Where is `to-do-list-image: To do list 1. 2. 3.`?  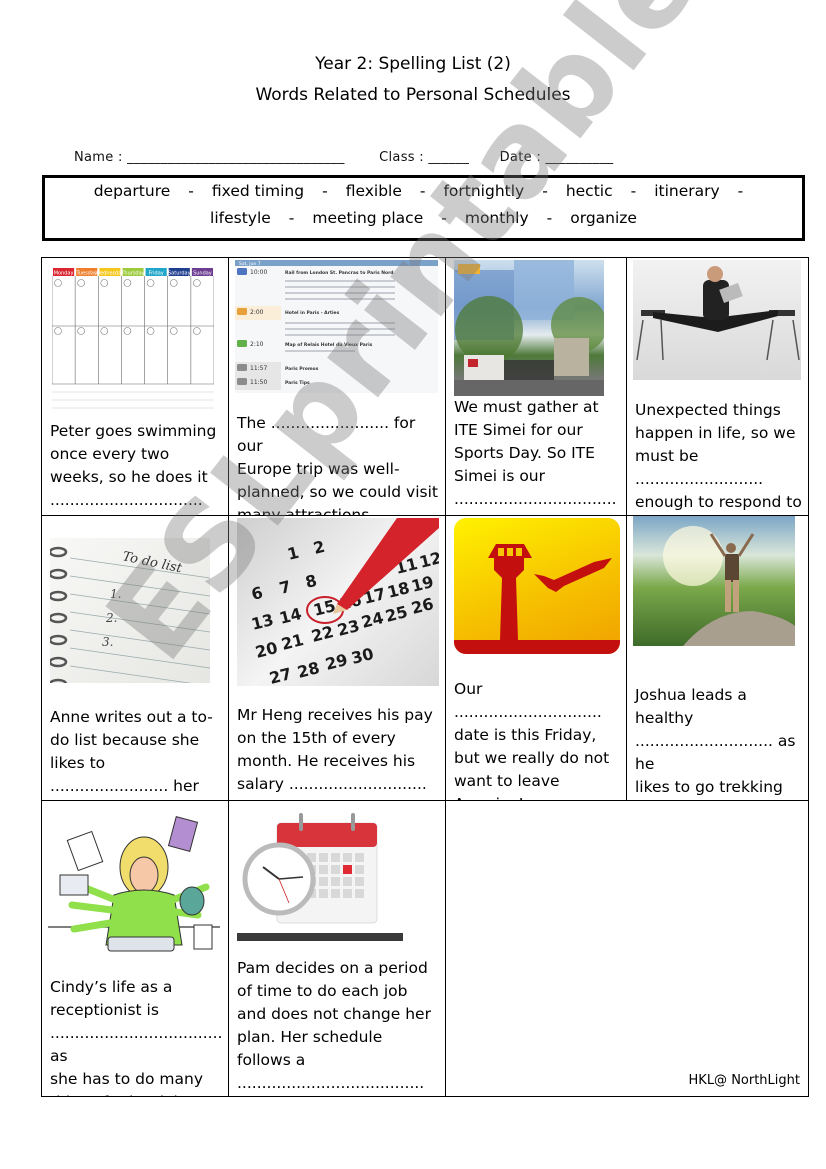
to-do-list-image: To do list 1. 2. 3. is located at coordinates (130, 610).